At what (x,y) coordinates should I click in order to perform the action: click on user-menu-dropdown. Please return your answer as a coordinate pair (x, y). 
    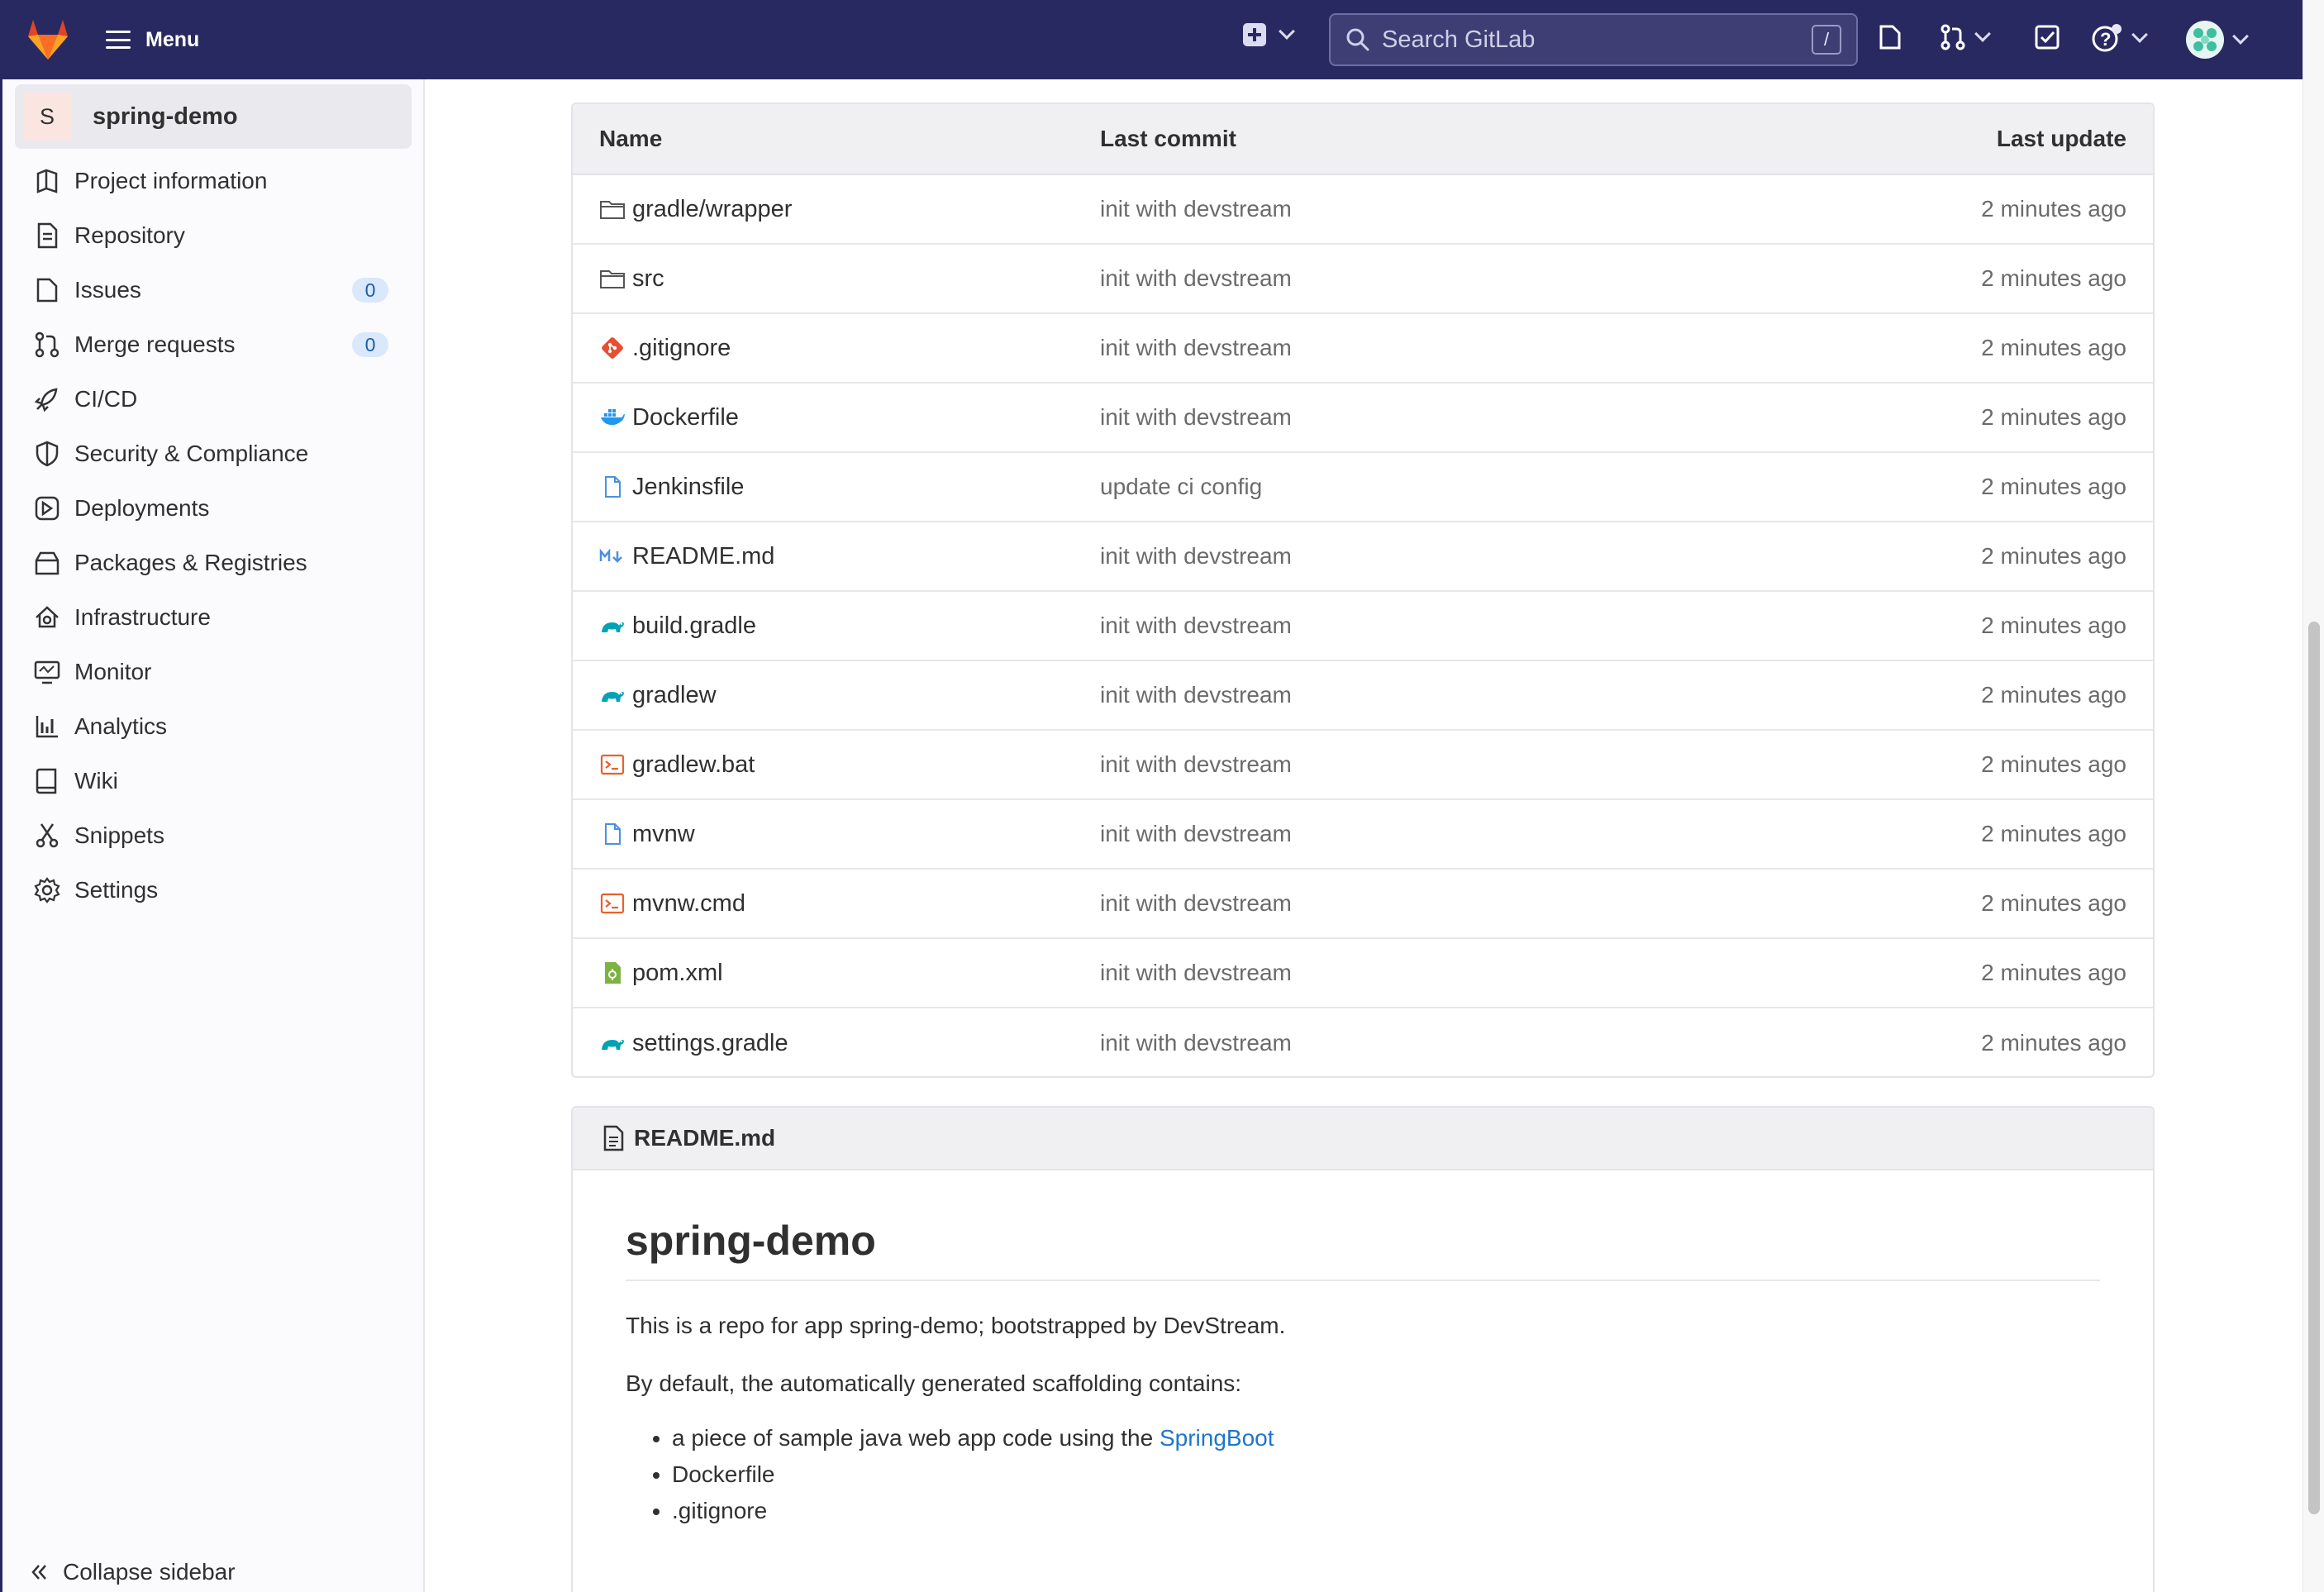
    Looking at the image, I should click on (2217, 40).